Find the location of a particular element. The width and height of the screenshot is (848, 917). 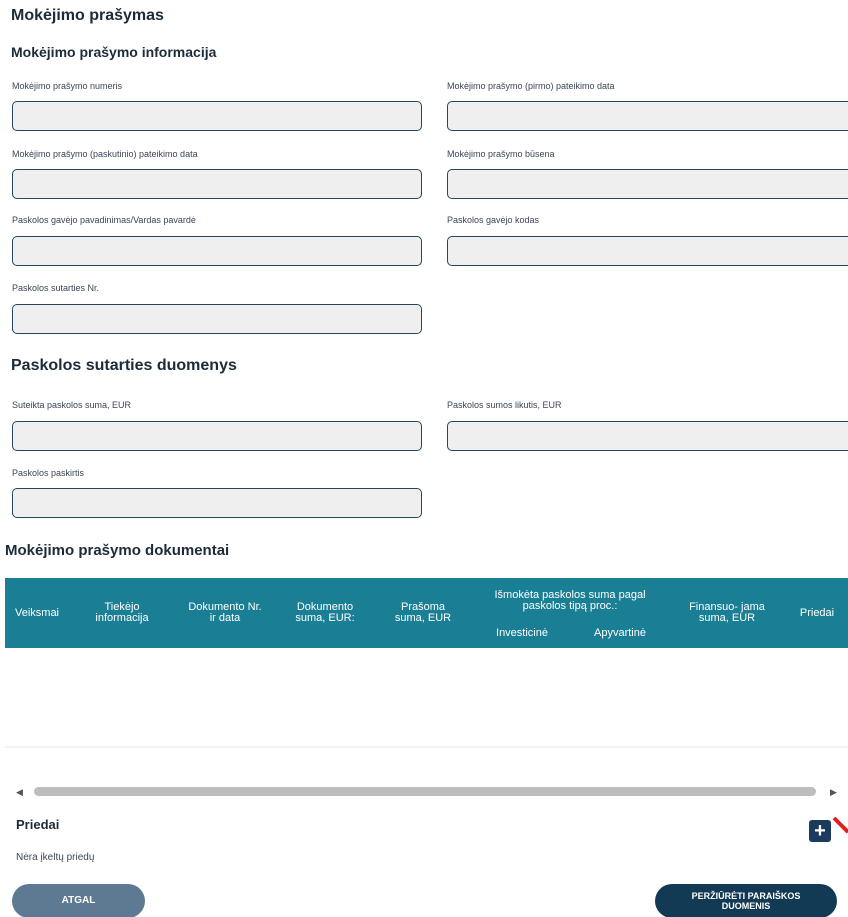

column-investment: Investicinė is located at coordinates (522, 633).